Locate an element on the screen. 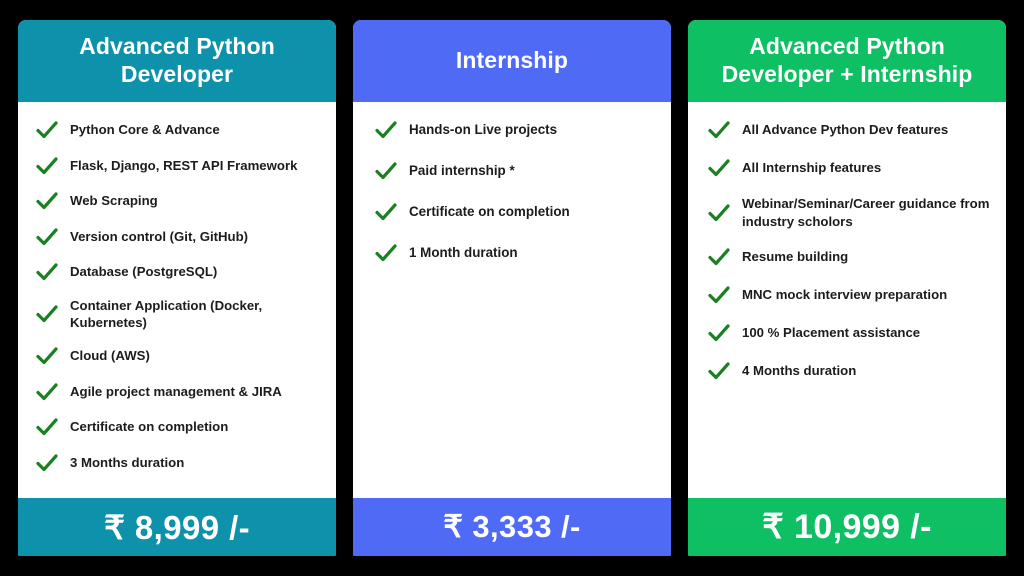  list-item: 100 % Placement assistance is located at coordinates (848, 333).